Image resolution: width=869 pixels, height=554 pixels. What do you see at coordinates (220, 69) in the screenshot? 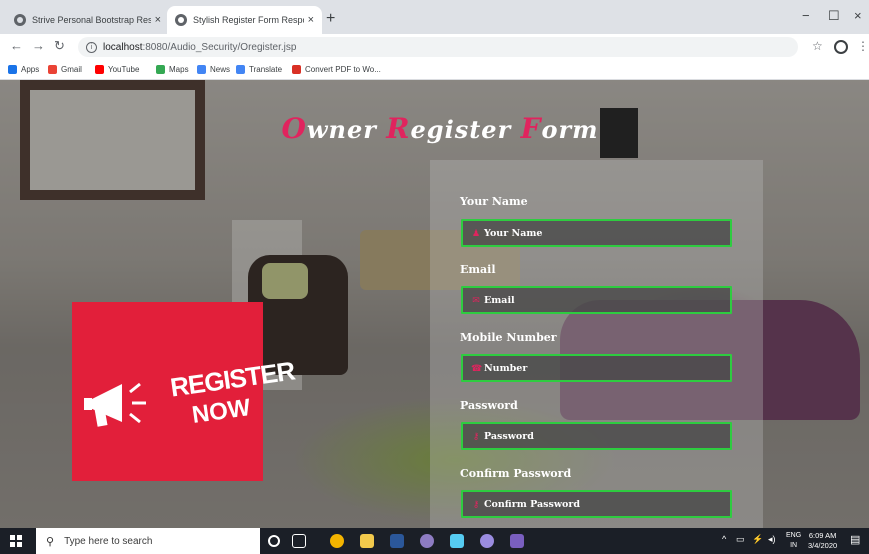
I see `bookmark-label: News` at bounding box center [220, 69].